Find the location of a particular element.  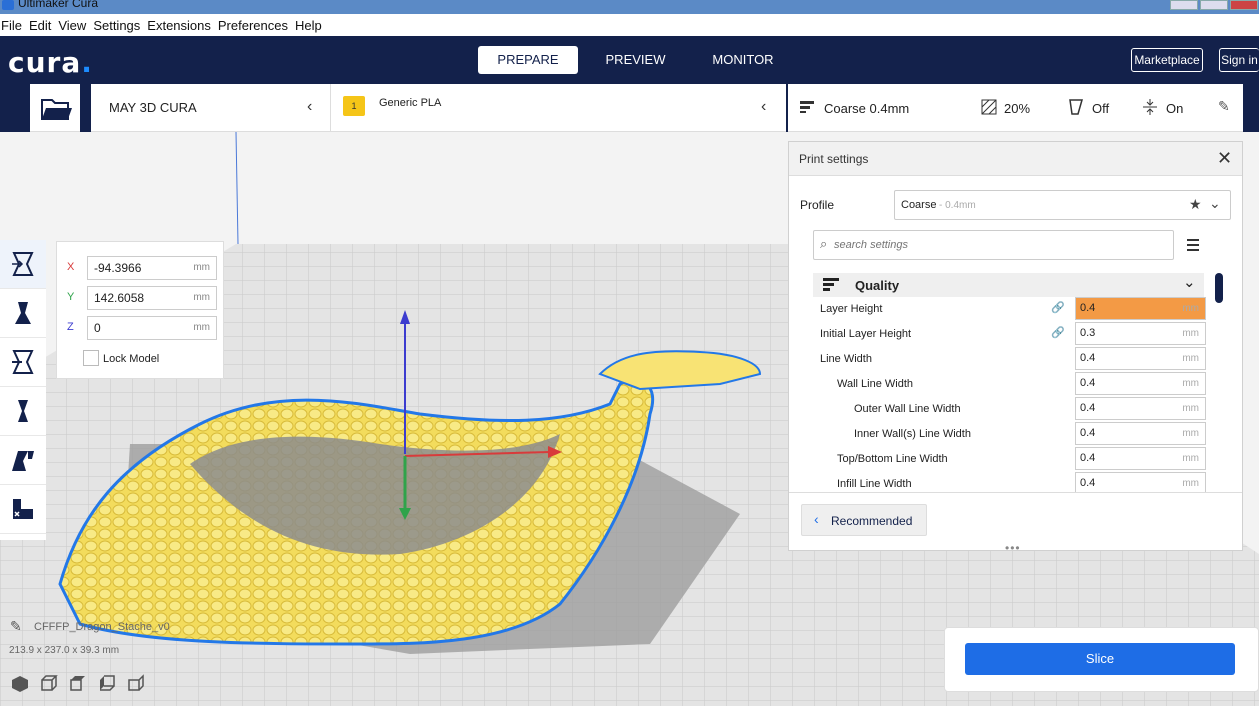

lock-model-checkbox is located at coordinates (91, 358).